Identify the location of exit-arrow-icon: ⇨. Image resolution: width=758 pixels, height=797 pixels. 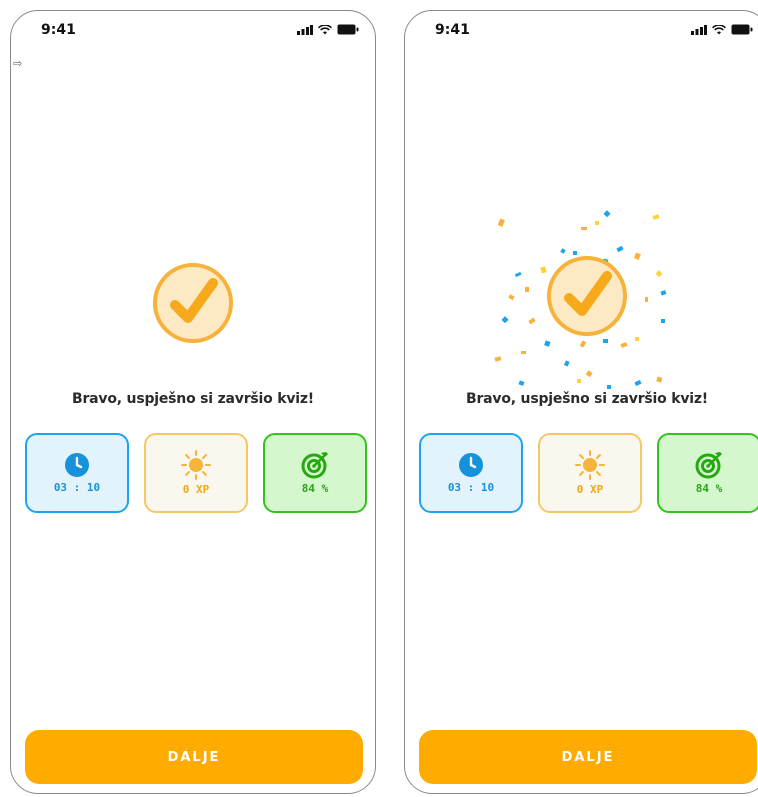
(17, 63).